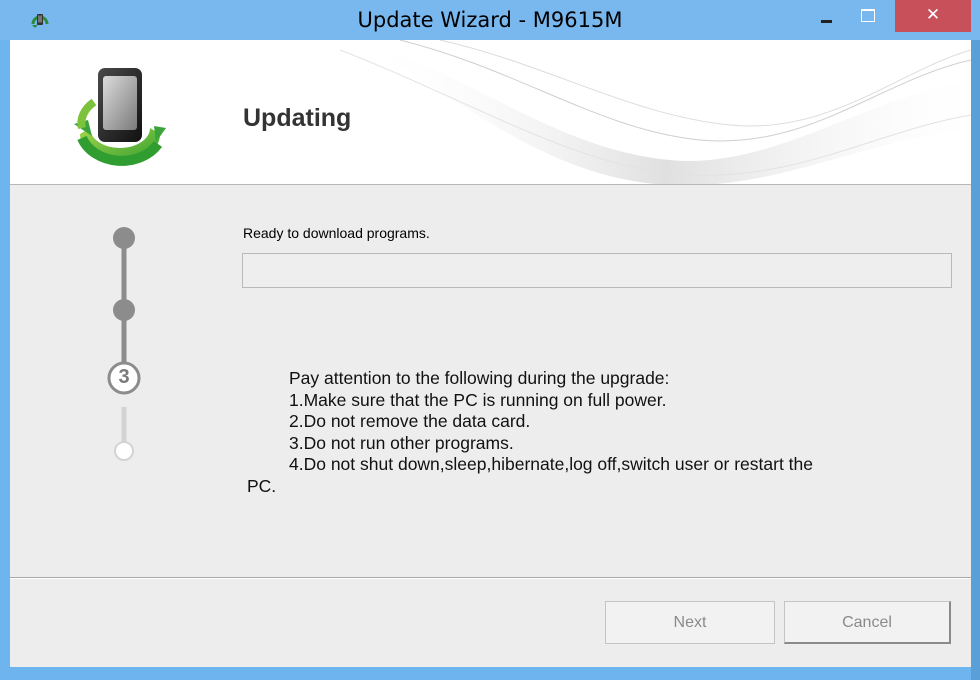 This screenshot has width=980, height=680. I want to click on decorative-waves, so click(655, 112).